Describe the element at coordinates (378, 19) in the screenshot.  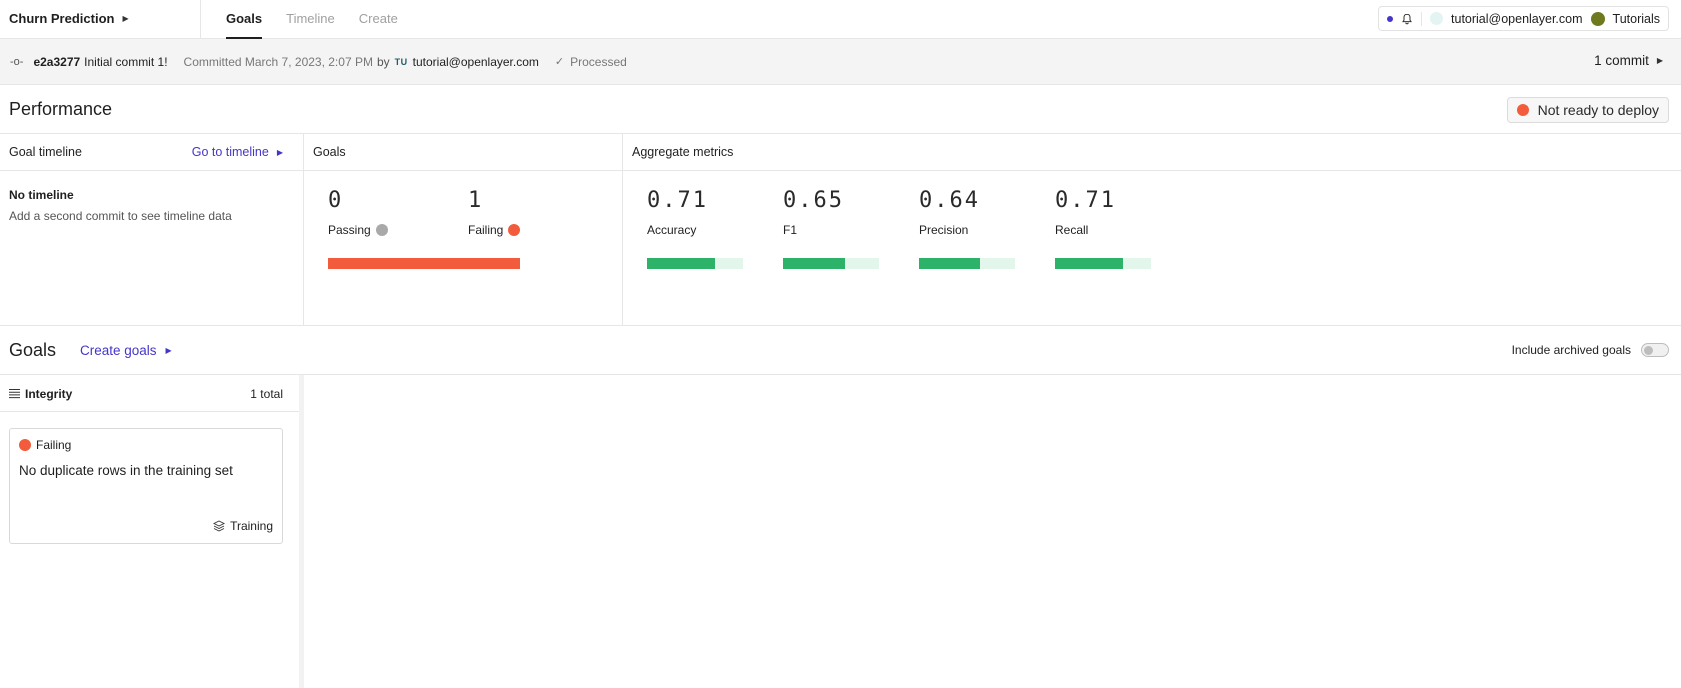
I see `tab-create: Create` at that location.